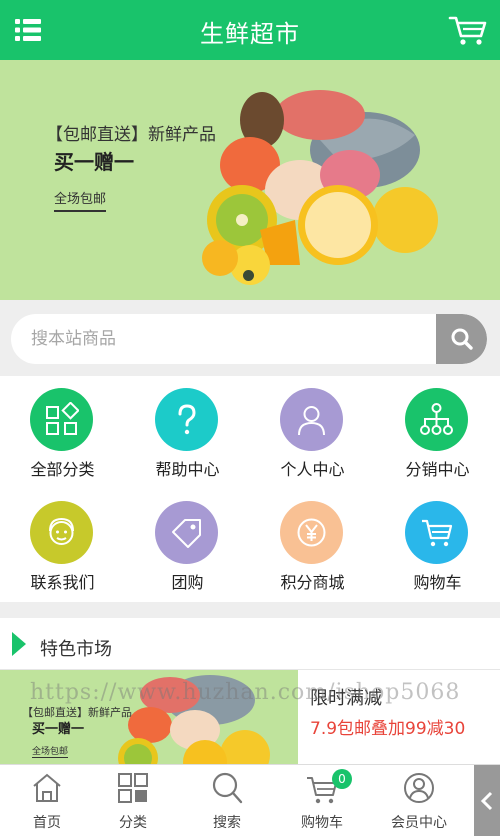 This screenshot has width=500, height=836. I want to click on tab-label: 首页, so click(47, 823).